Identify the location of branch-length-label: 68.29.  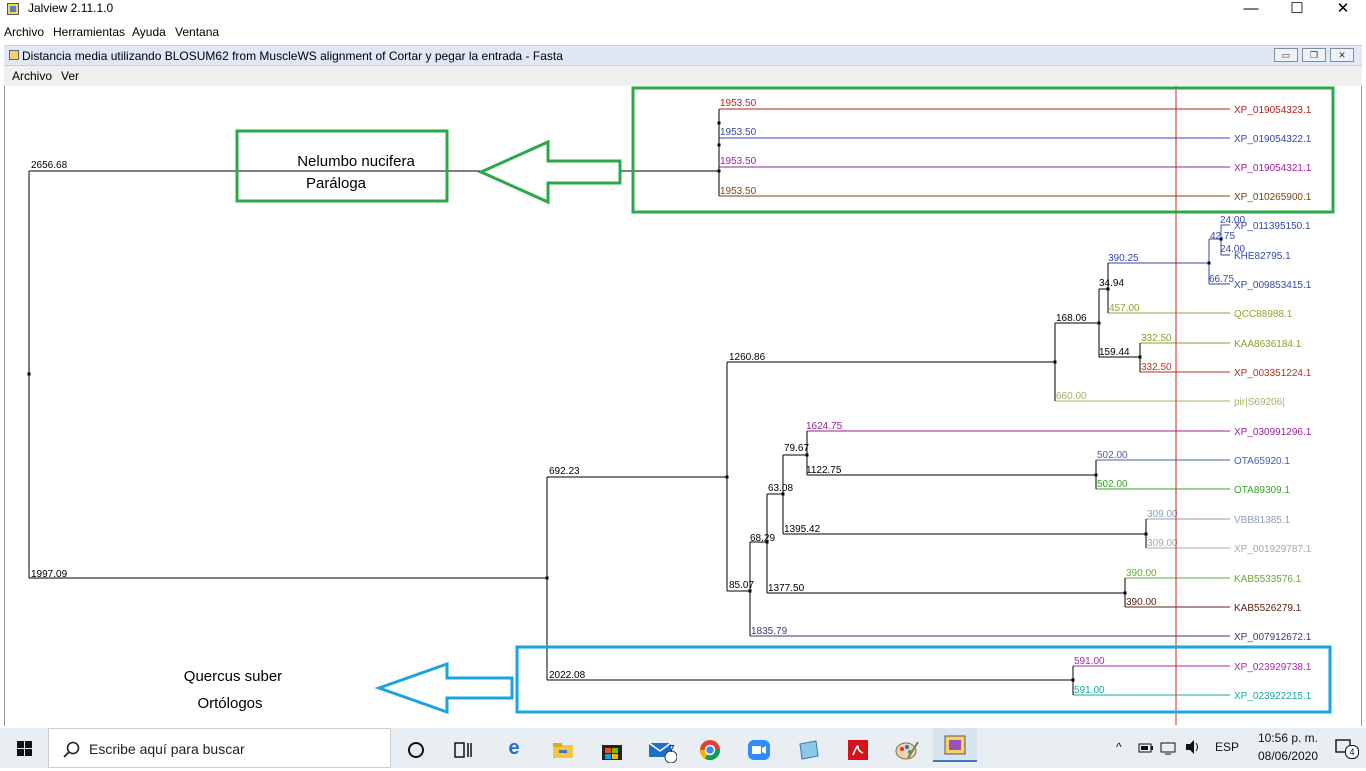
(762, 538).